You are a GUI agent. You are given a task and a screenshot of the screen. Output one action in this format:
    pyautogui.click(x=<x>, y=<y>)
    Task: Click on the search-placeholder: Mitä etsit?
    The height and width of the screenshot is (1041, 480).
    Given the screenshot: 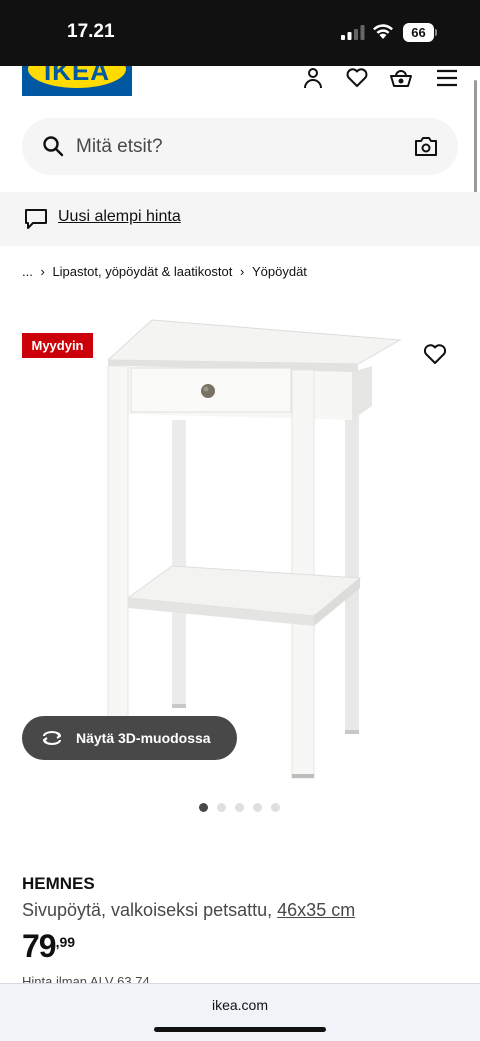 What is the action you would take?
    pyautogui.click(x=119, y=147)
    